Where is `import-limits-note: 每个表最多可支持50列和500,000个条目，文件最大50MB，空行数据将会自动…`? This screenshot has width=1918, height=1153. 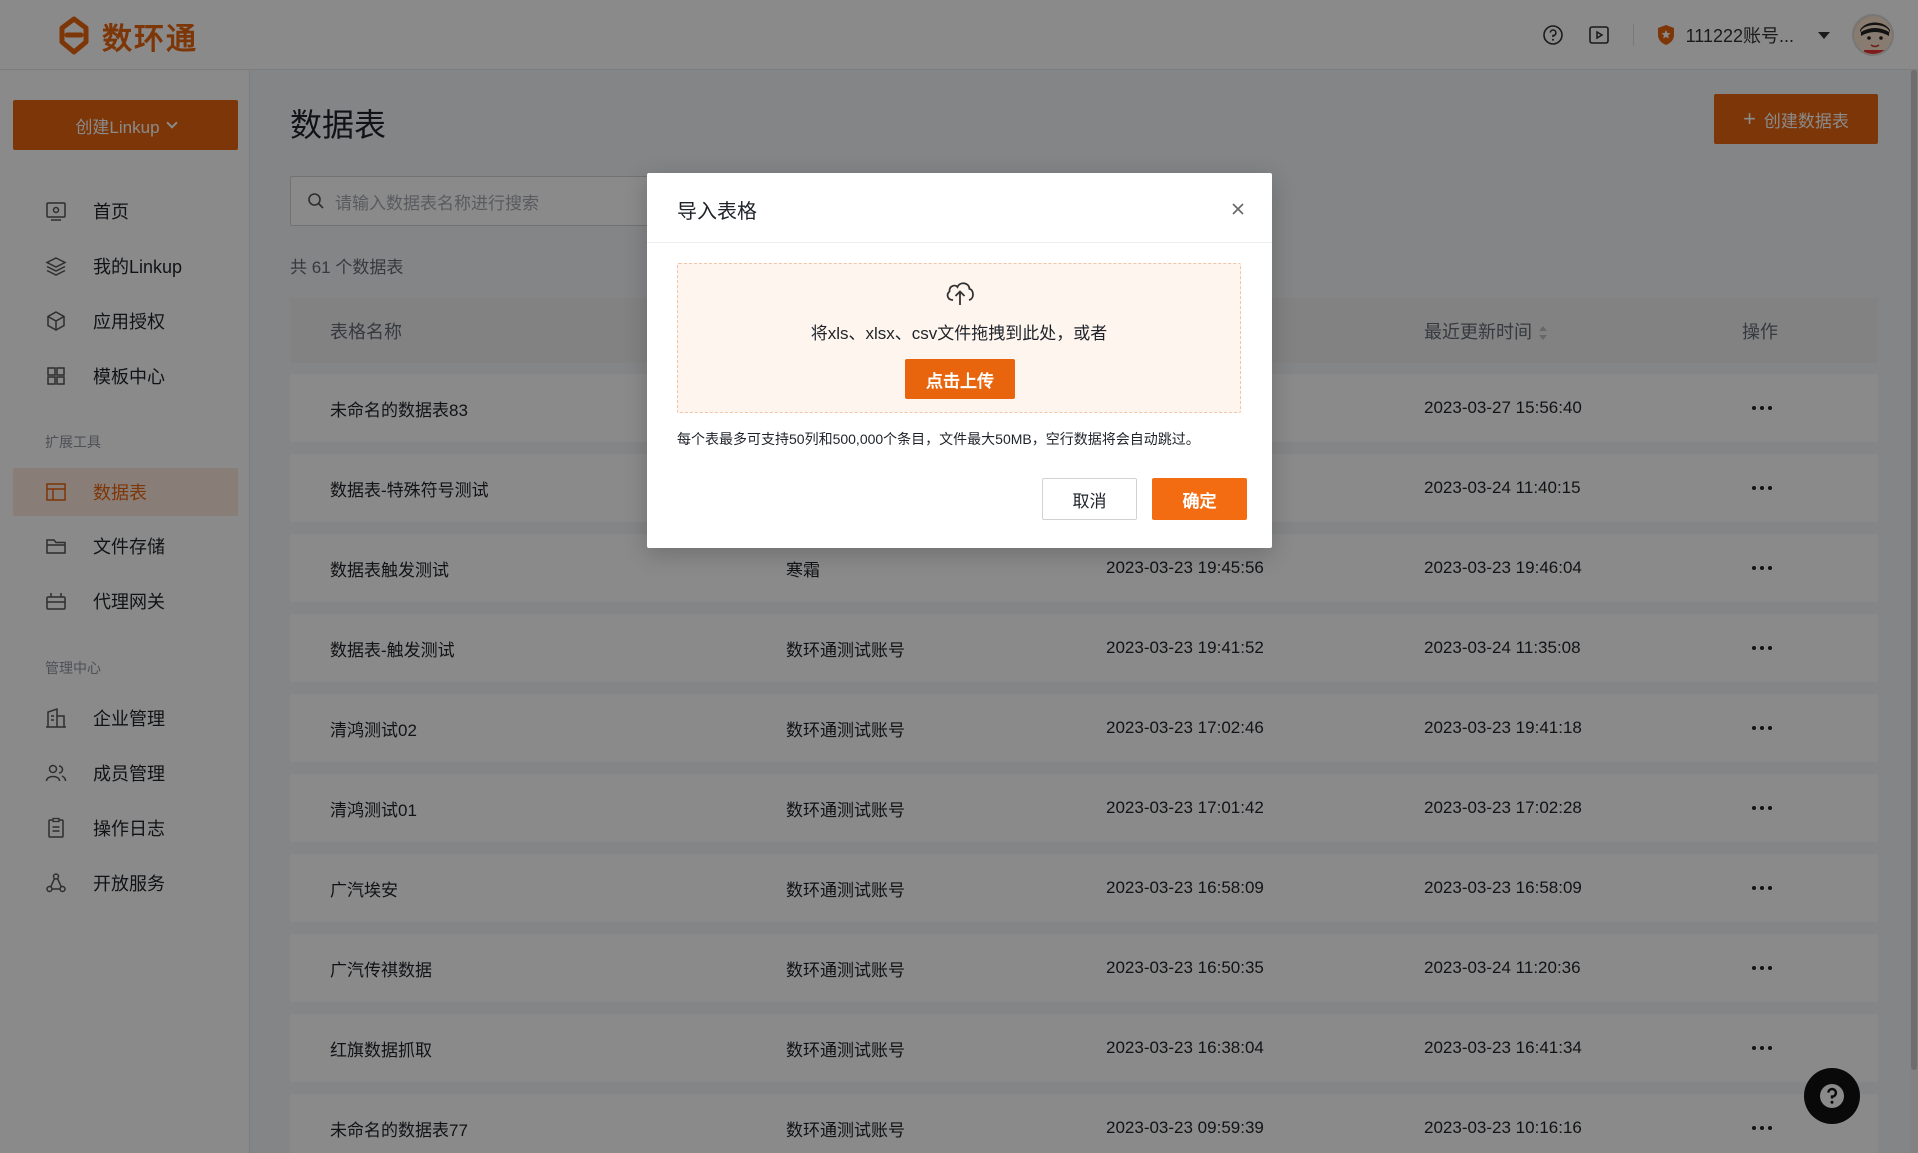
import-limits-note: 每个表最多可支持50列和500,000个条目，文件最大50MB，空行数据将会自动… is located at coordinates (938, 439).